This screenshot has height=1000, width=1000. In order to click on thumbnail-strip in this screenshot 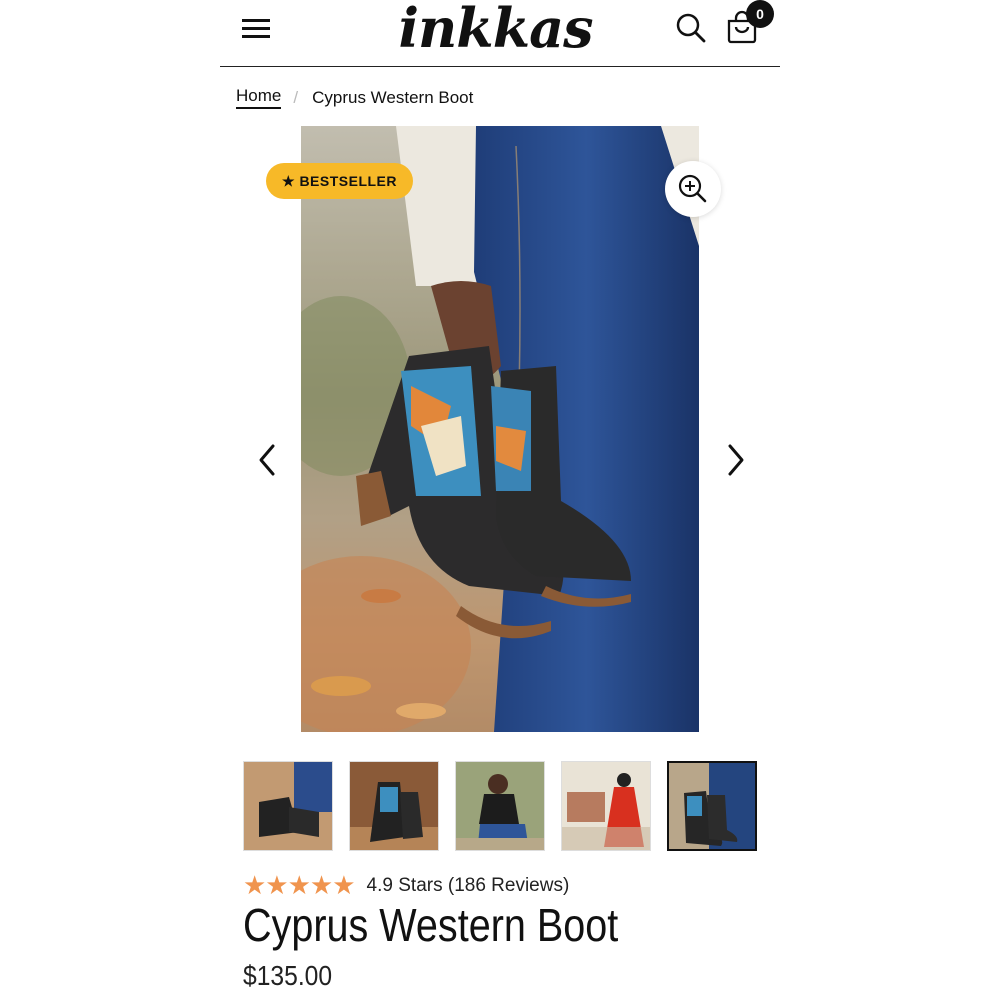, I will do `click(500, 806)`.